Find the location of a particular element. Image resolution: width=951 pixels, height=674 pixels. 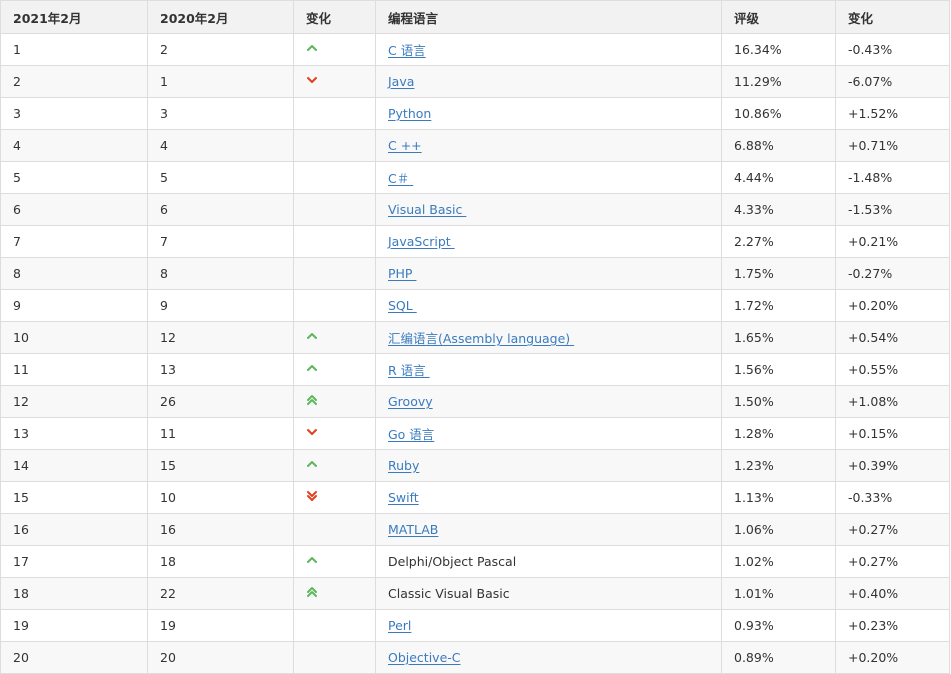

language-link: Go 语言 is located at coordinates (411, 434).